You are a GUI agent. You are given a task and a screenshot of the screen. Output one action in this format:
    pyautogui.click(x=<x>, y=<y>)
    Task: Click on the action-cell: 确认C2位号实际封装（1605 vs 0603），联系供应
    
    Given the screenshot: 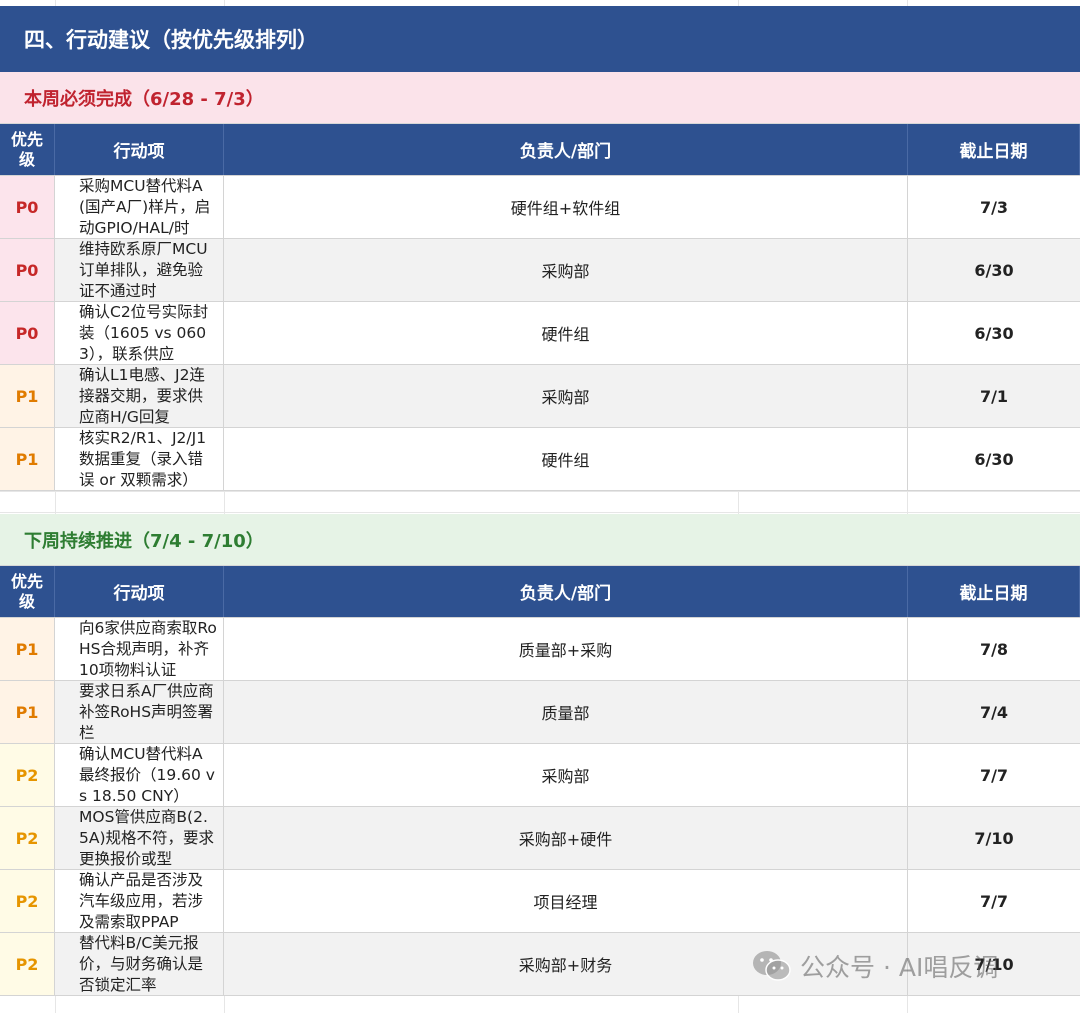 What is the action you would take?
    pyautogui.click(x=139, y=333)
    